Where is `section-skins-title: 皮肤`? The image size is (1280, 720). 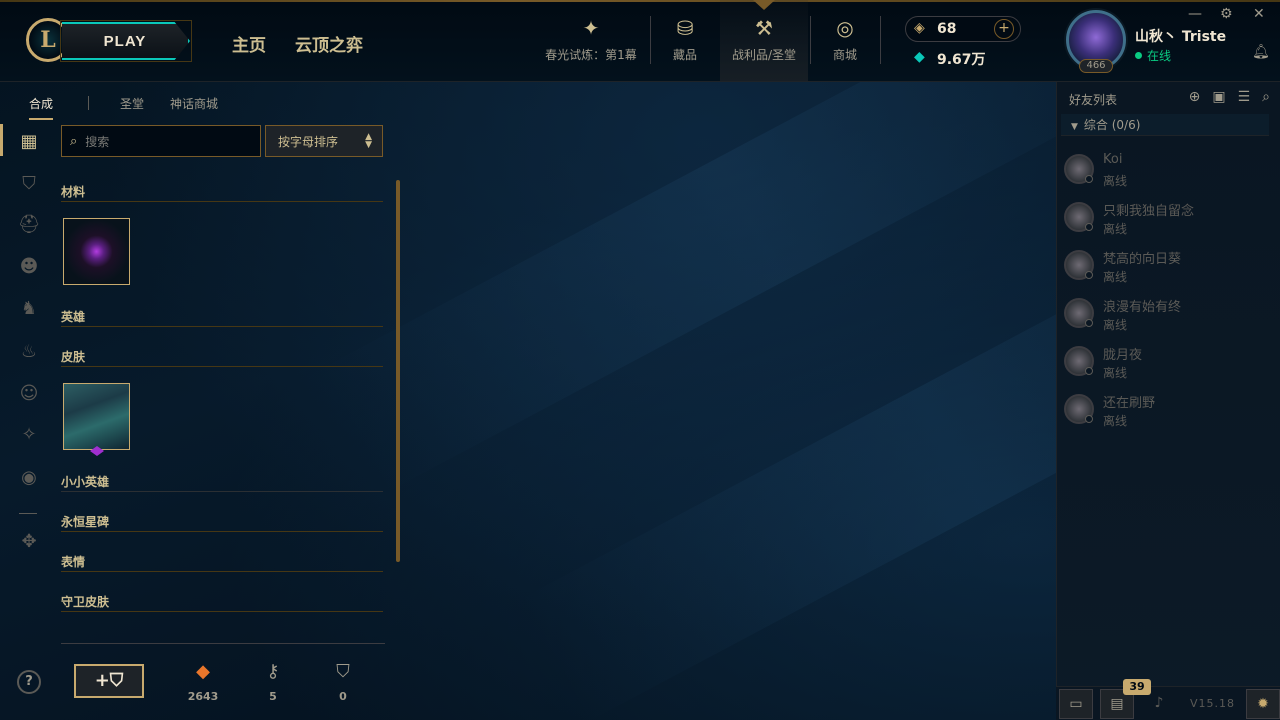
section-skins-title: 皮肤 is located at coordinates (73, 357).